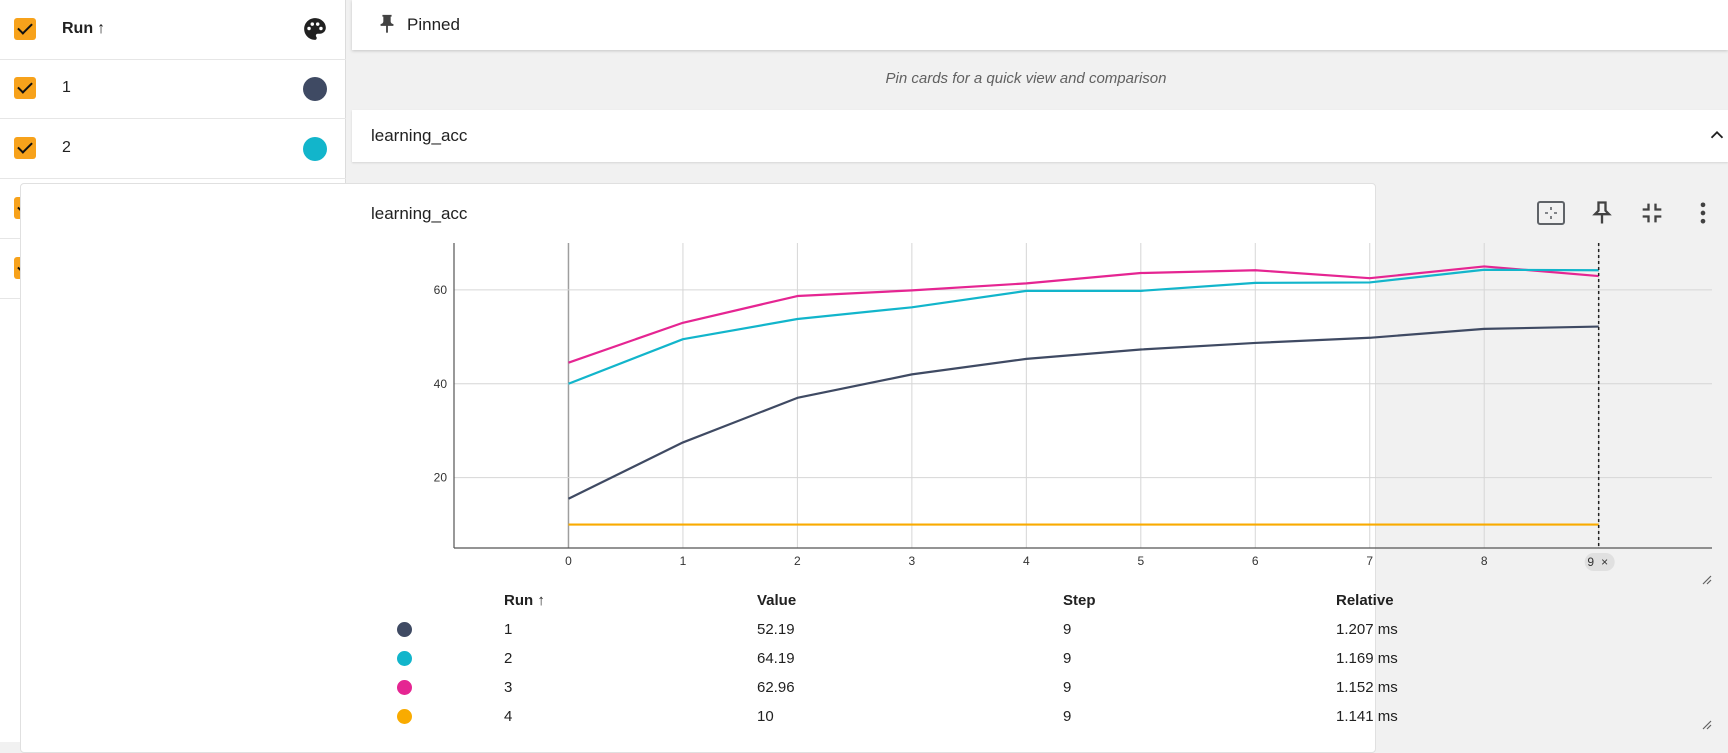 The height and width of the screenshot is (753, 1728). I want to click on x-tick-label: 3, so click(912, 561).